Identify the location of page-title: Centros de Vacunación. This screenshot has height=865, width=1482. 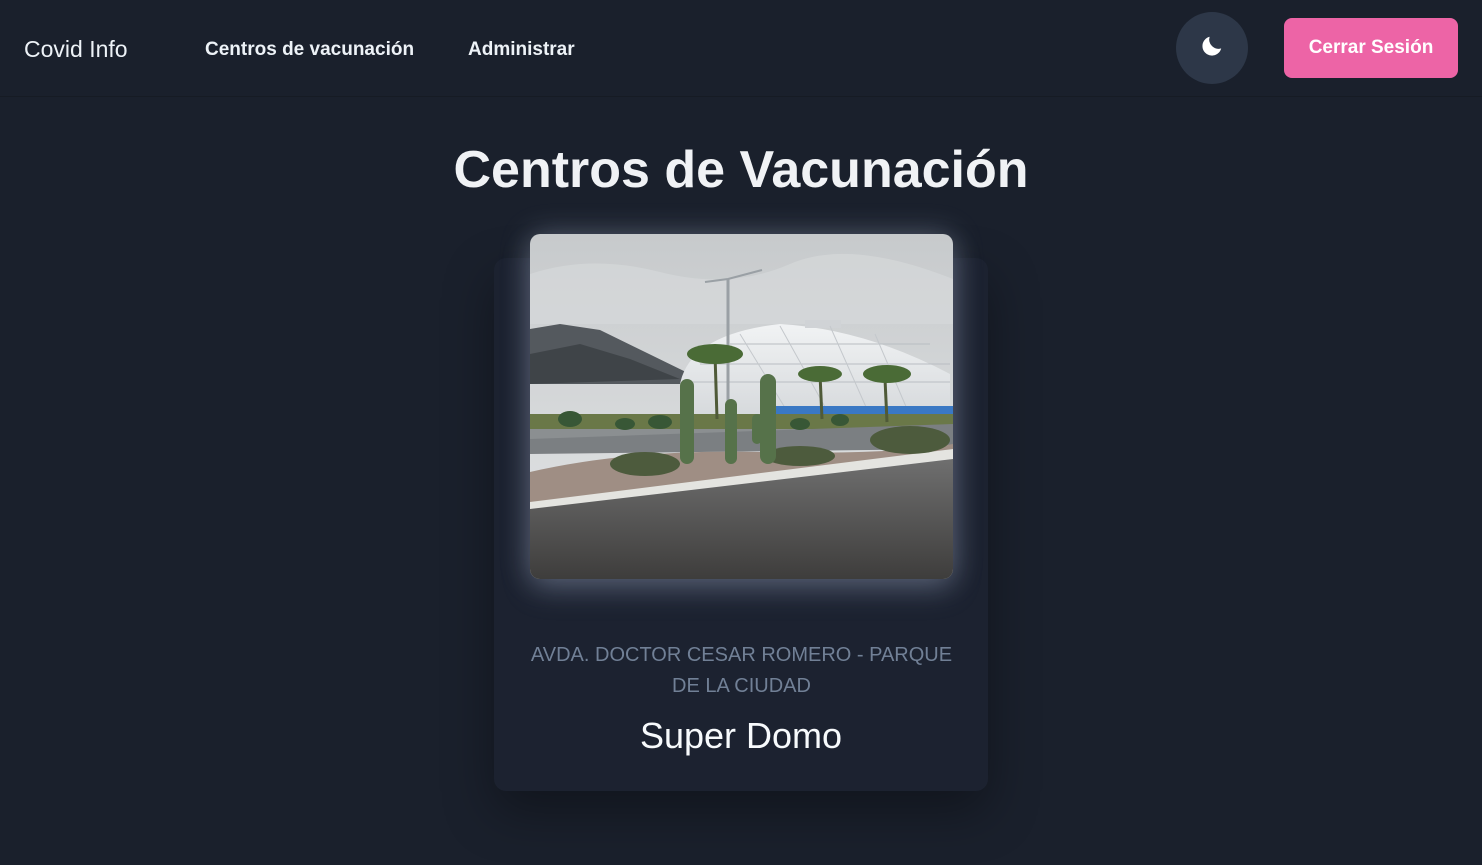
(741, 170).